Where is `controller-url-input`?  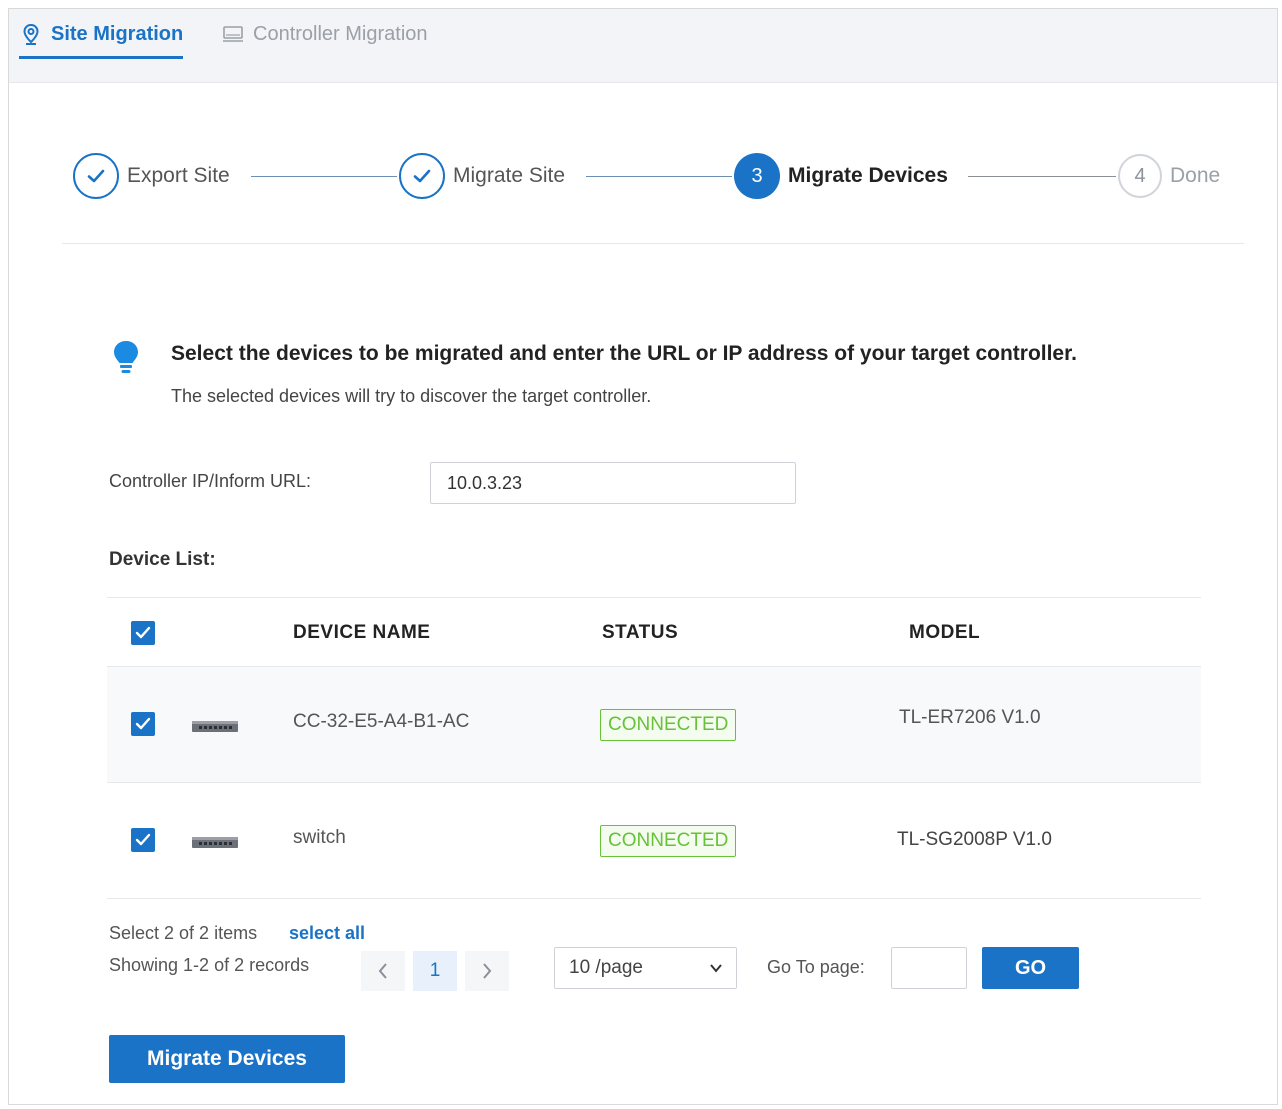
controller-url-input is located at coordinates (613, 483).